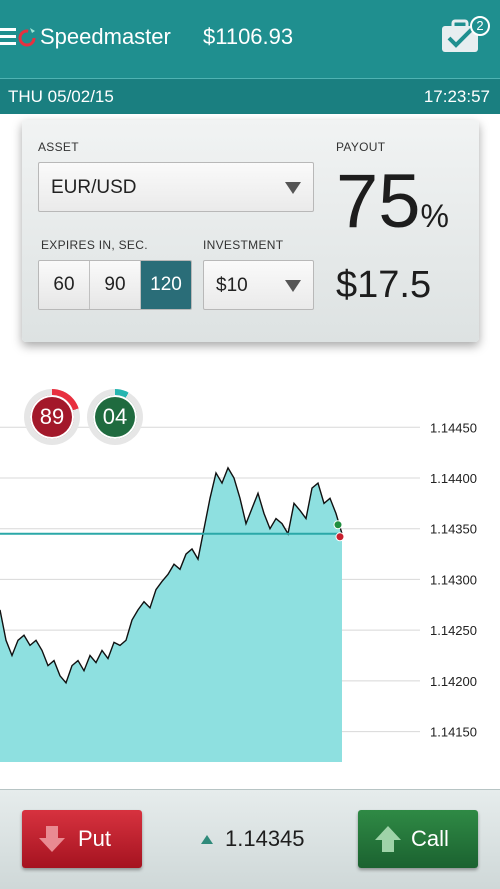  Describe the element at coordinates (430, 838) in the screenshot. I see `call-label: Call` at that location.